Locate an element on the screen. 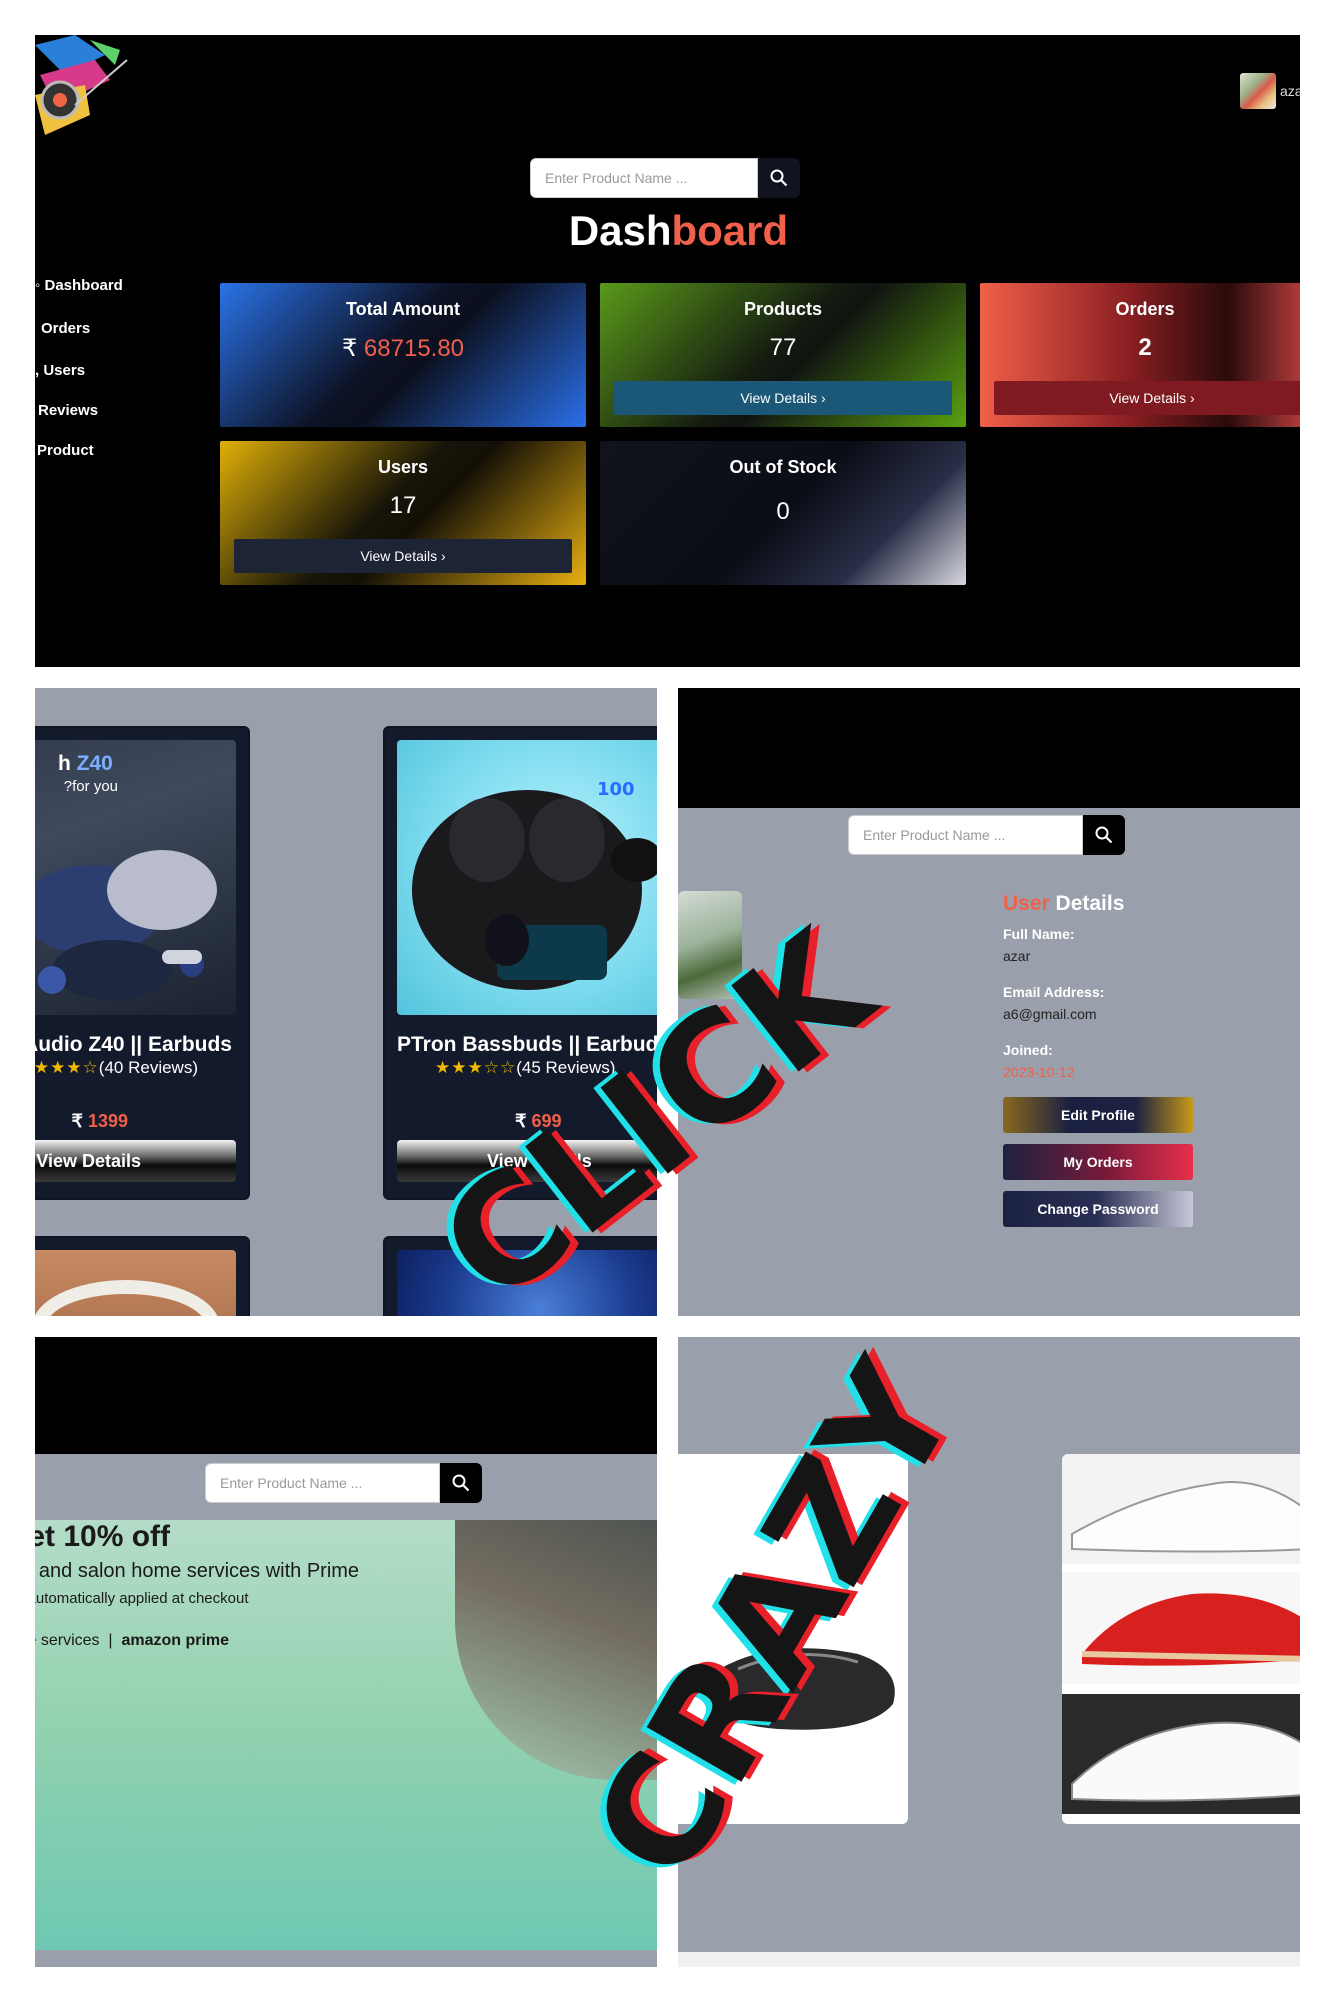  card-out-of-stock: Out of Stock 0 is located at coordinates (783, 513).